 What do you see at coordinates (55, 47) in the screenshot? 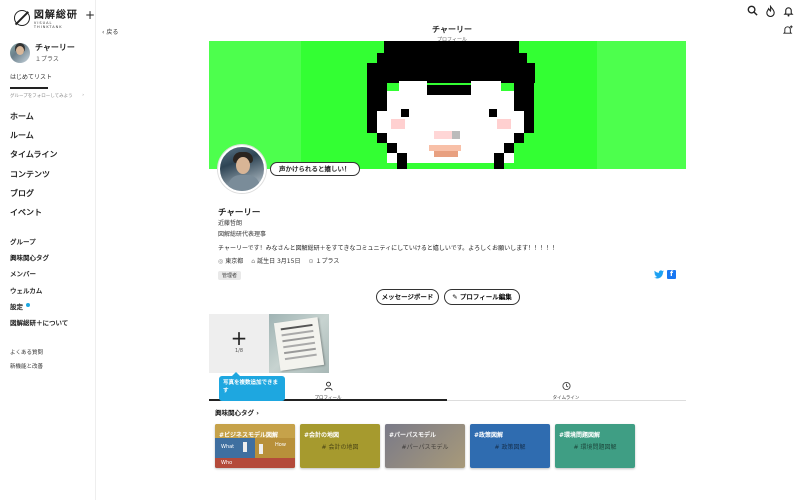
I see `user-name: チャーリー` at bounding box center [55, 47].